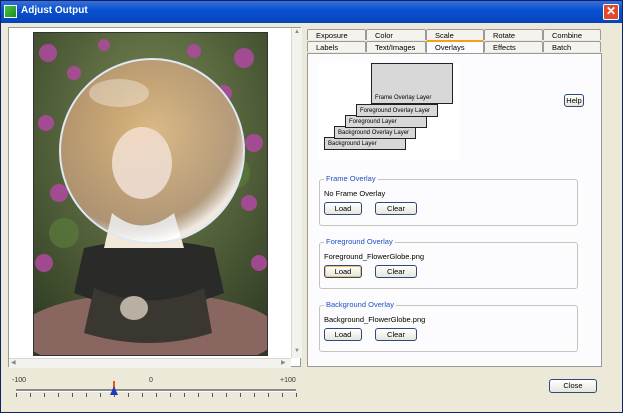 The height and width of the screenshot is (413, 623). Describe the element at coordinates (573, 386) in the screenshot. I see `close-button: Close` at that location.